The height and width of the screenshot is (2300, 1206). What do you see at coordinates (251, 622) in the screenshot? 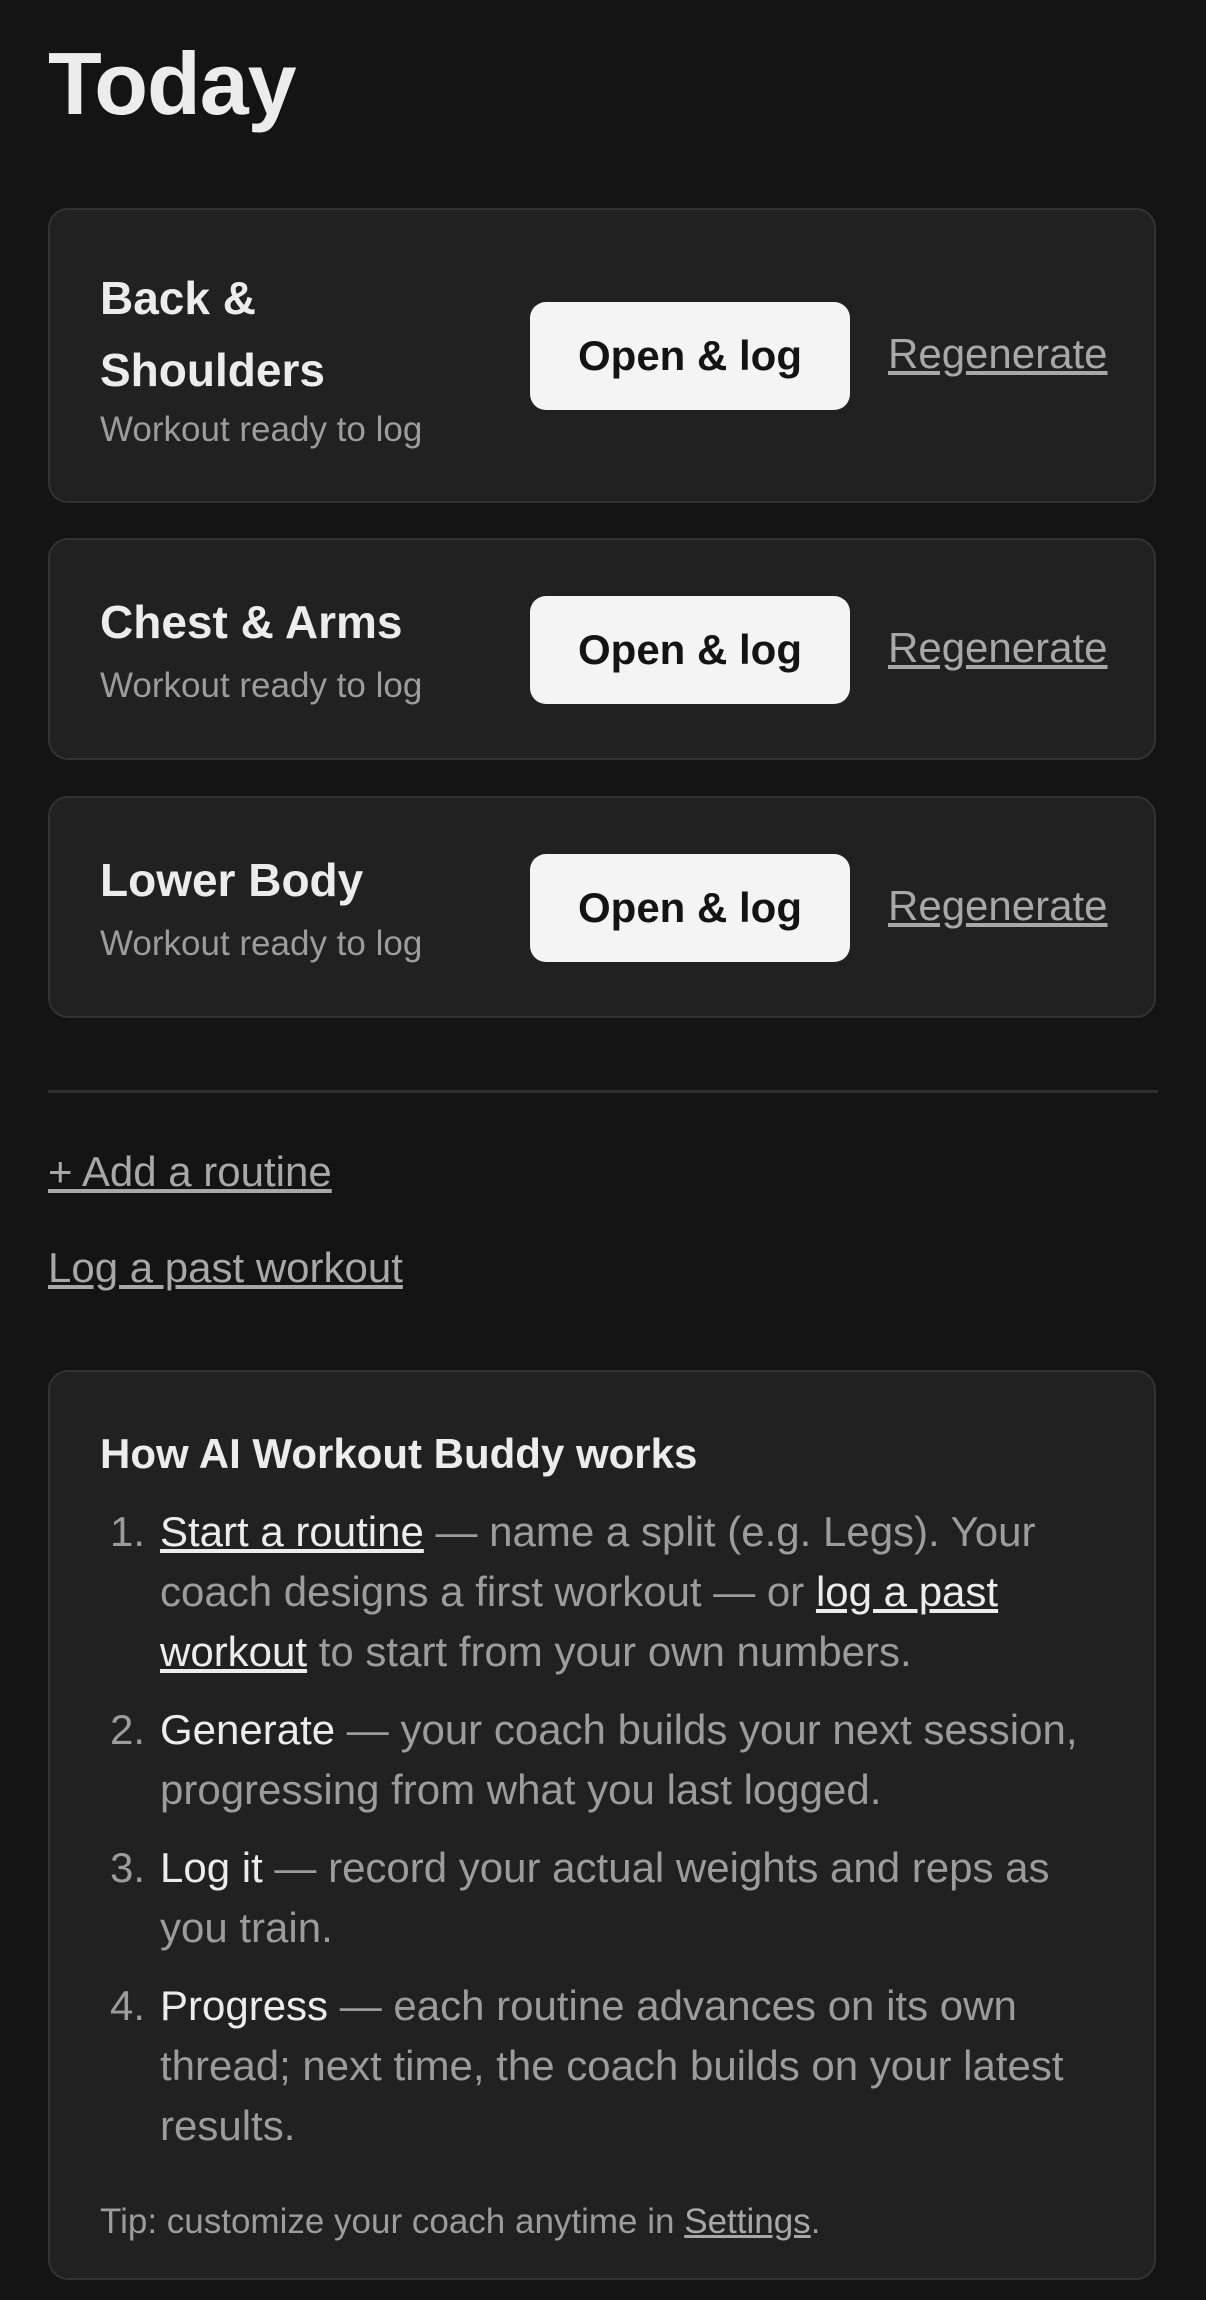
I see `routine-name: Chest & Arms` at bounding box center [251, 622].